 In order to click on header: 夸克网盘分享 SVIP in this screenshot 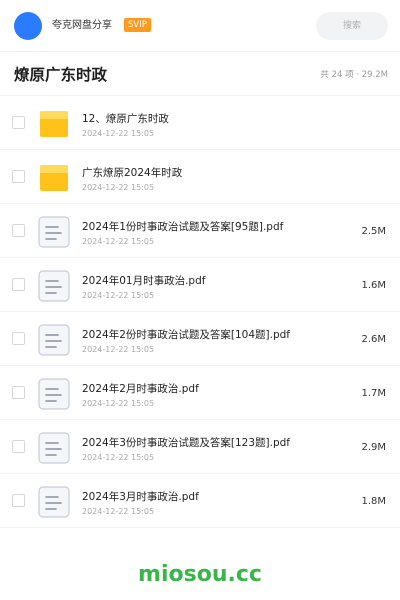, I will do `click(200, 26)`.